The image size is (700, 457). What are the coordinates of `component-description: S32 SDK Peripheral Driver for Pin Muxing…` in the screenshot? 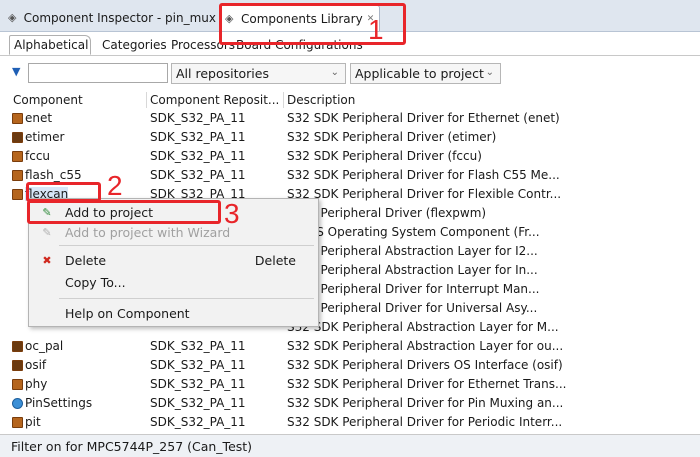 It's located at (425, 403).